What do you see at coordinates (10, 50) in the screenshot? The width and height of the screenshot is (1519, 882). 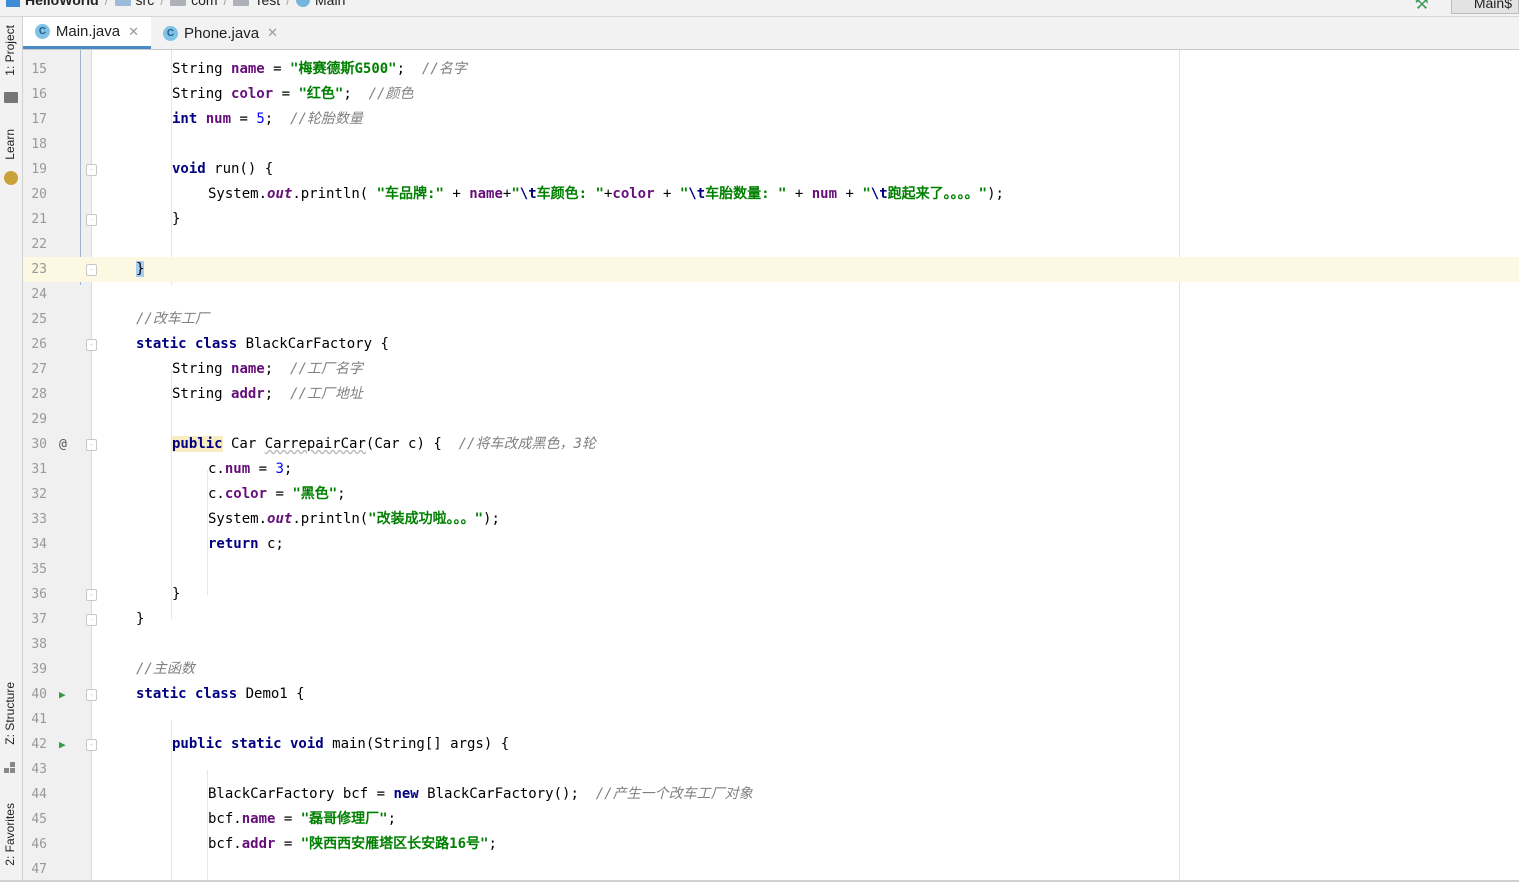 I see `project-tool-tab: 1: Project` at bounding box center [10, 50].